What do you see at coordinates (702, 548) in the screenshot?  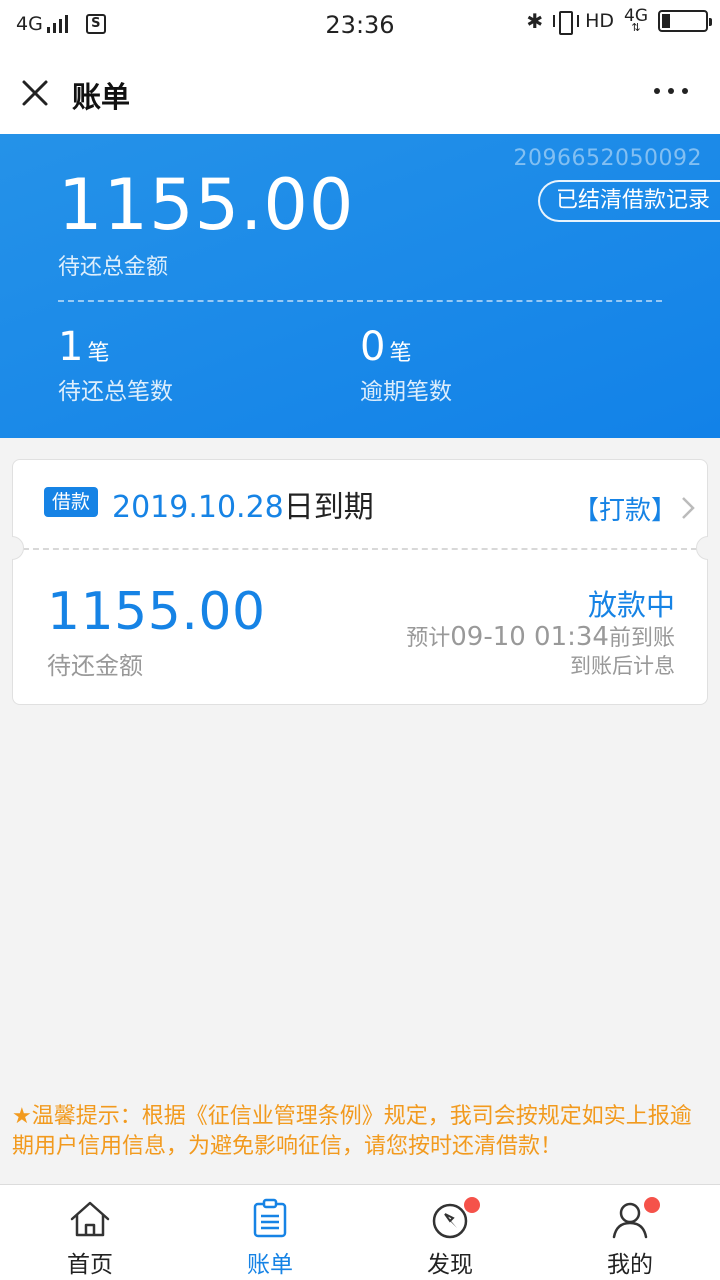 I see `card-notch-right` at bounding box center [702, 548].